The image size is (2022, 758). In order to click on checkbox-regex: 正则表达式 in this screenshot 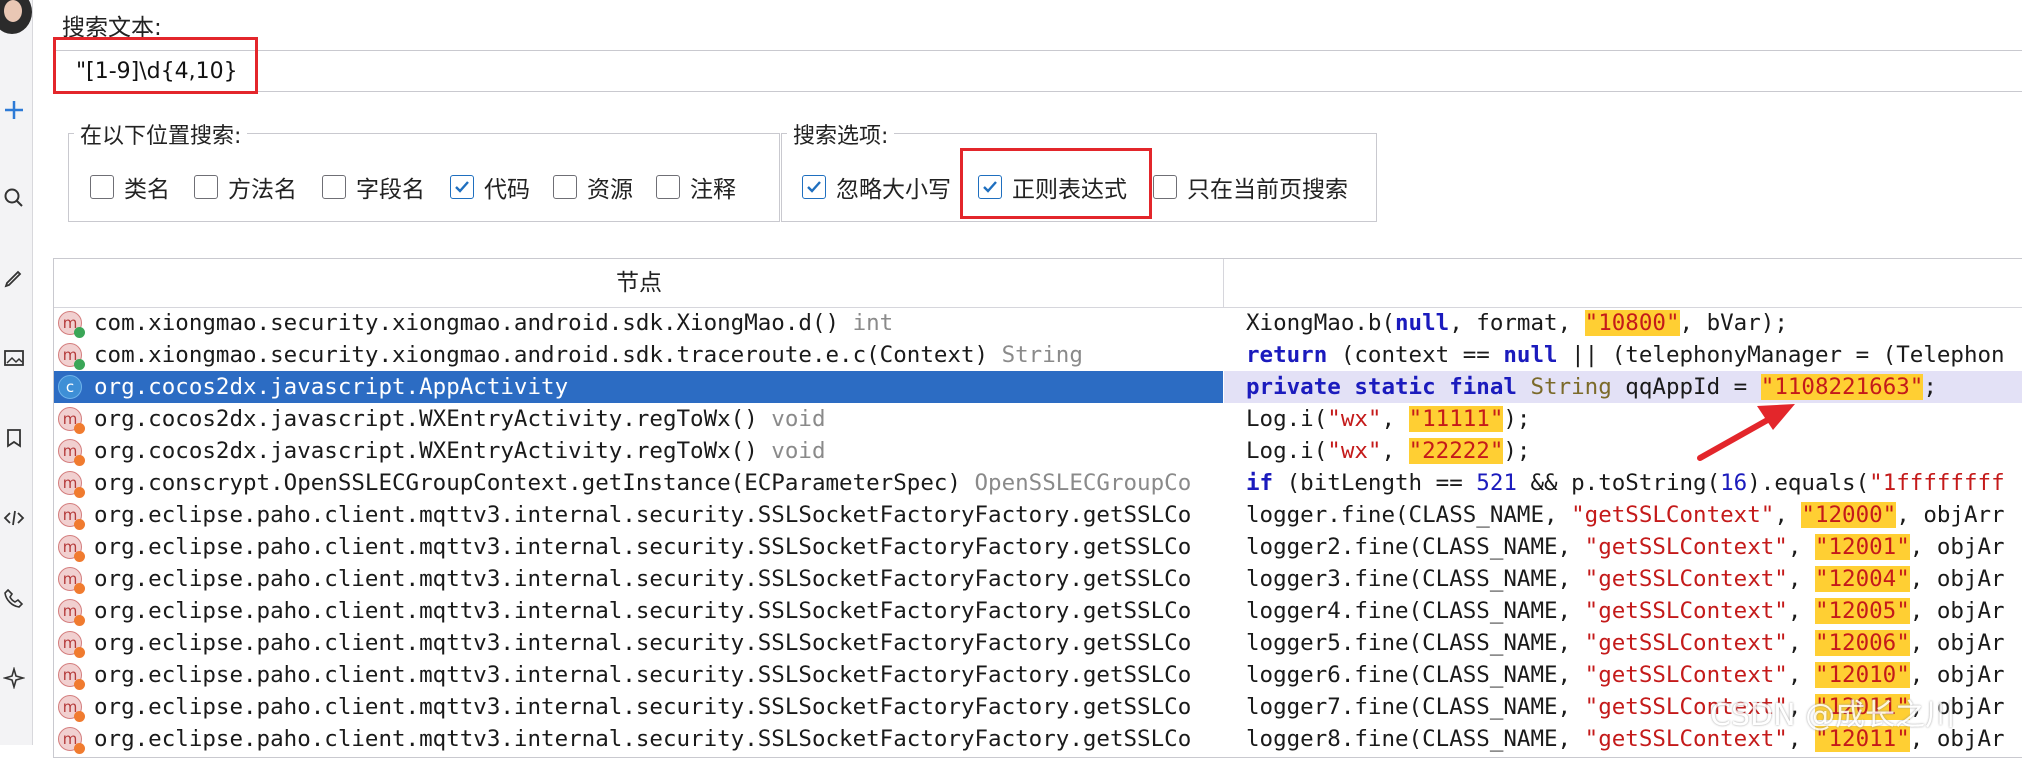, I will do `click(1052, 187)`.